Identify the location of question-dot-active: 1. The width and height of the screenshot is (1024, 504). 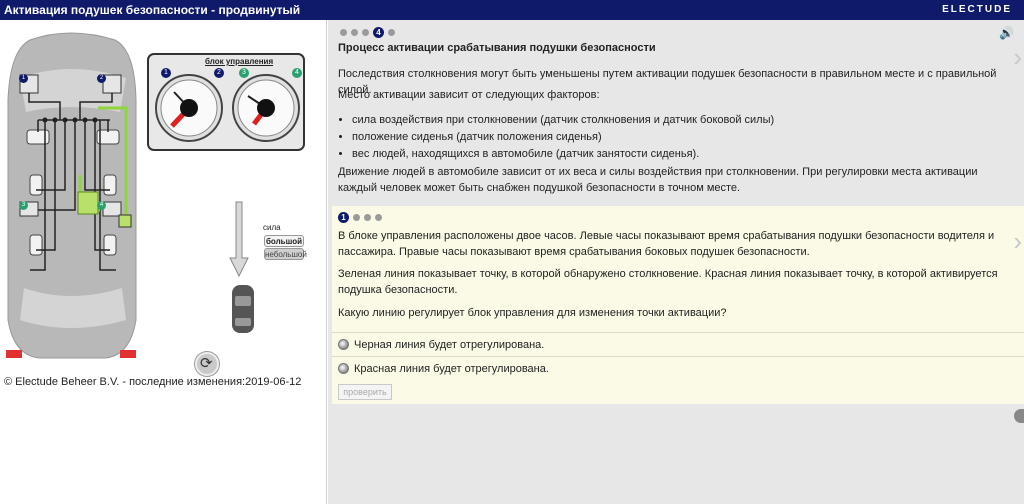
(343, 217).